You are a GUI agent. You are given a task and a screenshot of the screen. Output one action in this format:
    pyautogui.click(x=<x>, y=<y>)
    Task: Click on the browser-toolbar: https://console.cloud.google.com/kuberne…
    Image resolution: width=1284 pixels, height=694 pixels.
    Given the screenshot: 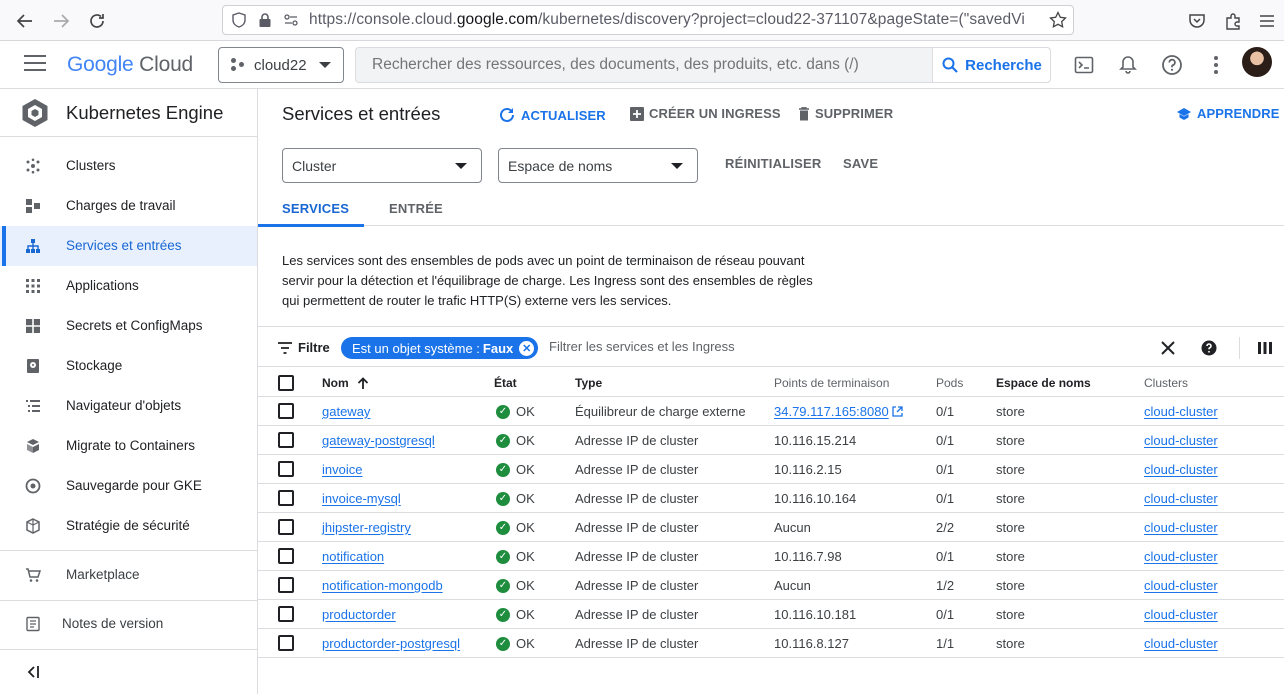 What is the action you would take?
    pyautogui.click(x=642, y=20)
    